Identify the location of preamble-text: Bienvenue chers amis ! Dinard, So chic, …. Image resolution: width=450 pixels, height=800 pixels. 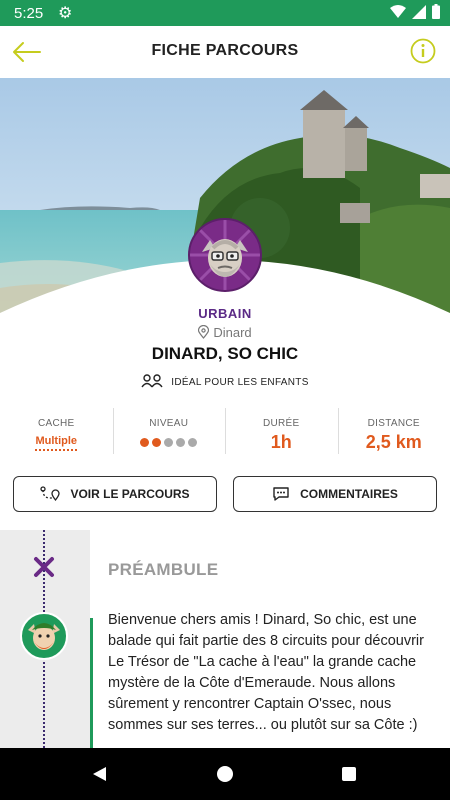
(266, 672).